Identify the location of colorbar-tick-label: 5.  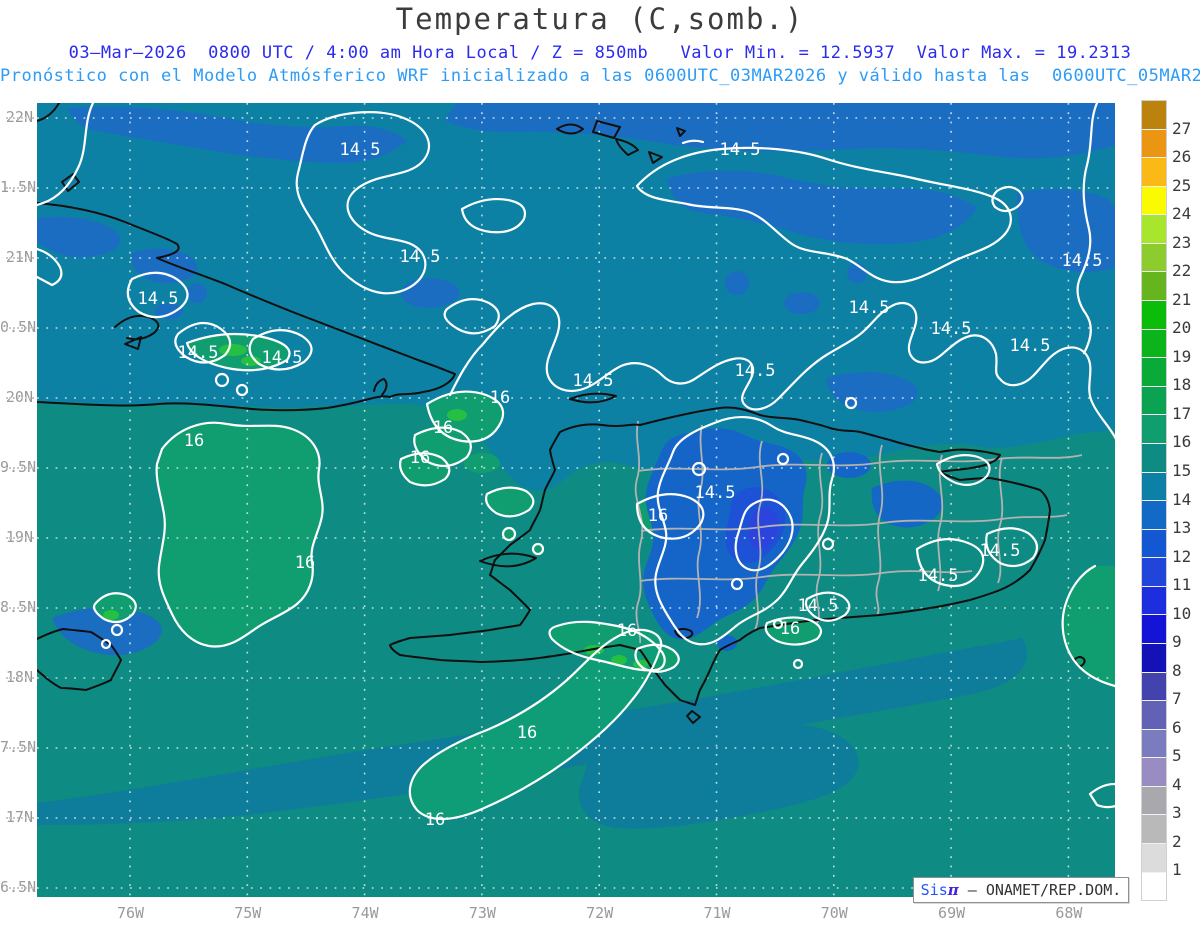
(1177, 756).